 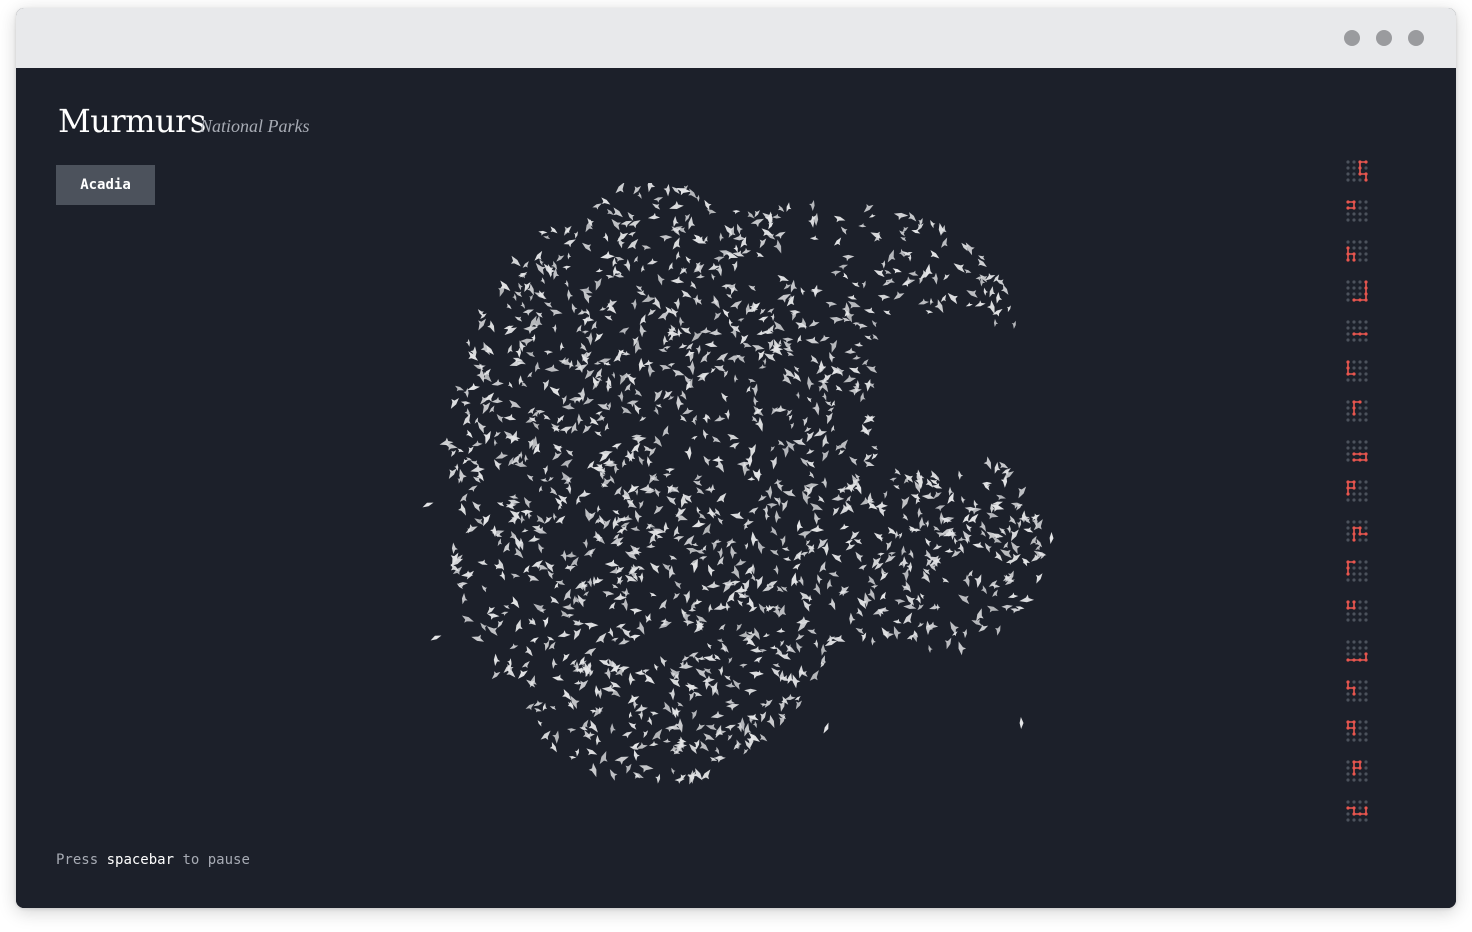 I want to click on pattern-grid-icon, so click(x=1357, y=691).